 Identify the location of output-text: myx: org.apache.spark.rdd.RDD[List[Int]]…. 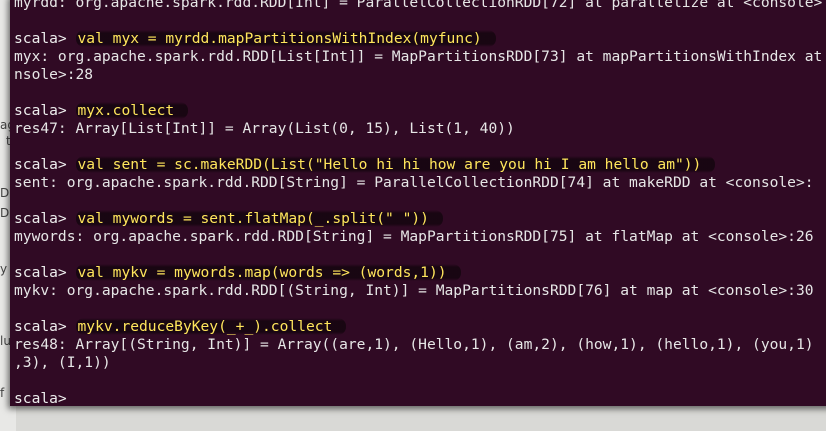
(418, 56).